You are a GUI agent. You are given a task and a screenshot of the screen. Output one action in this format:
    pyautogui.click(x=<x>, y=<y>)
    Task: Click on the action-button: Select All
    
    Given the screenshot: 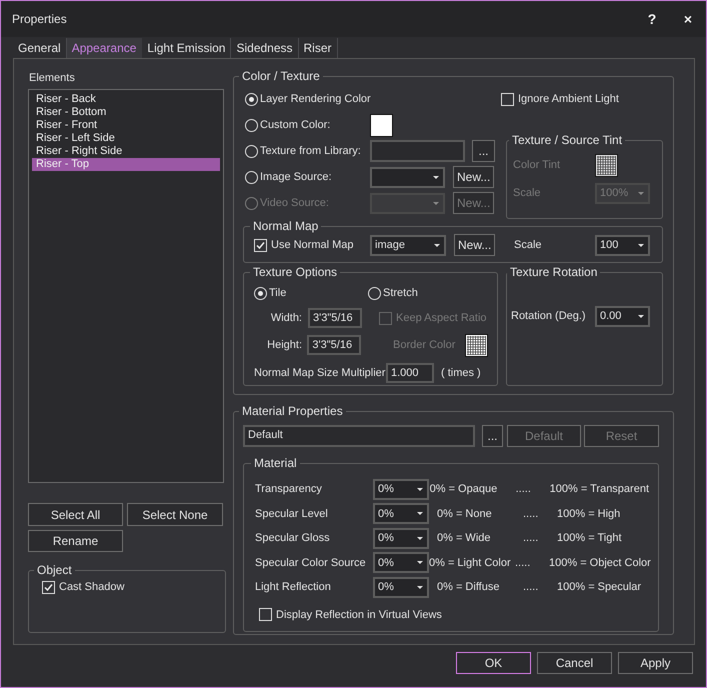 What is the action you would take?
    pyautogui.click(x=75, y=514)
    